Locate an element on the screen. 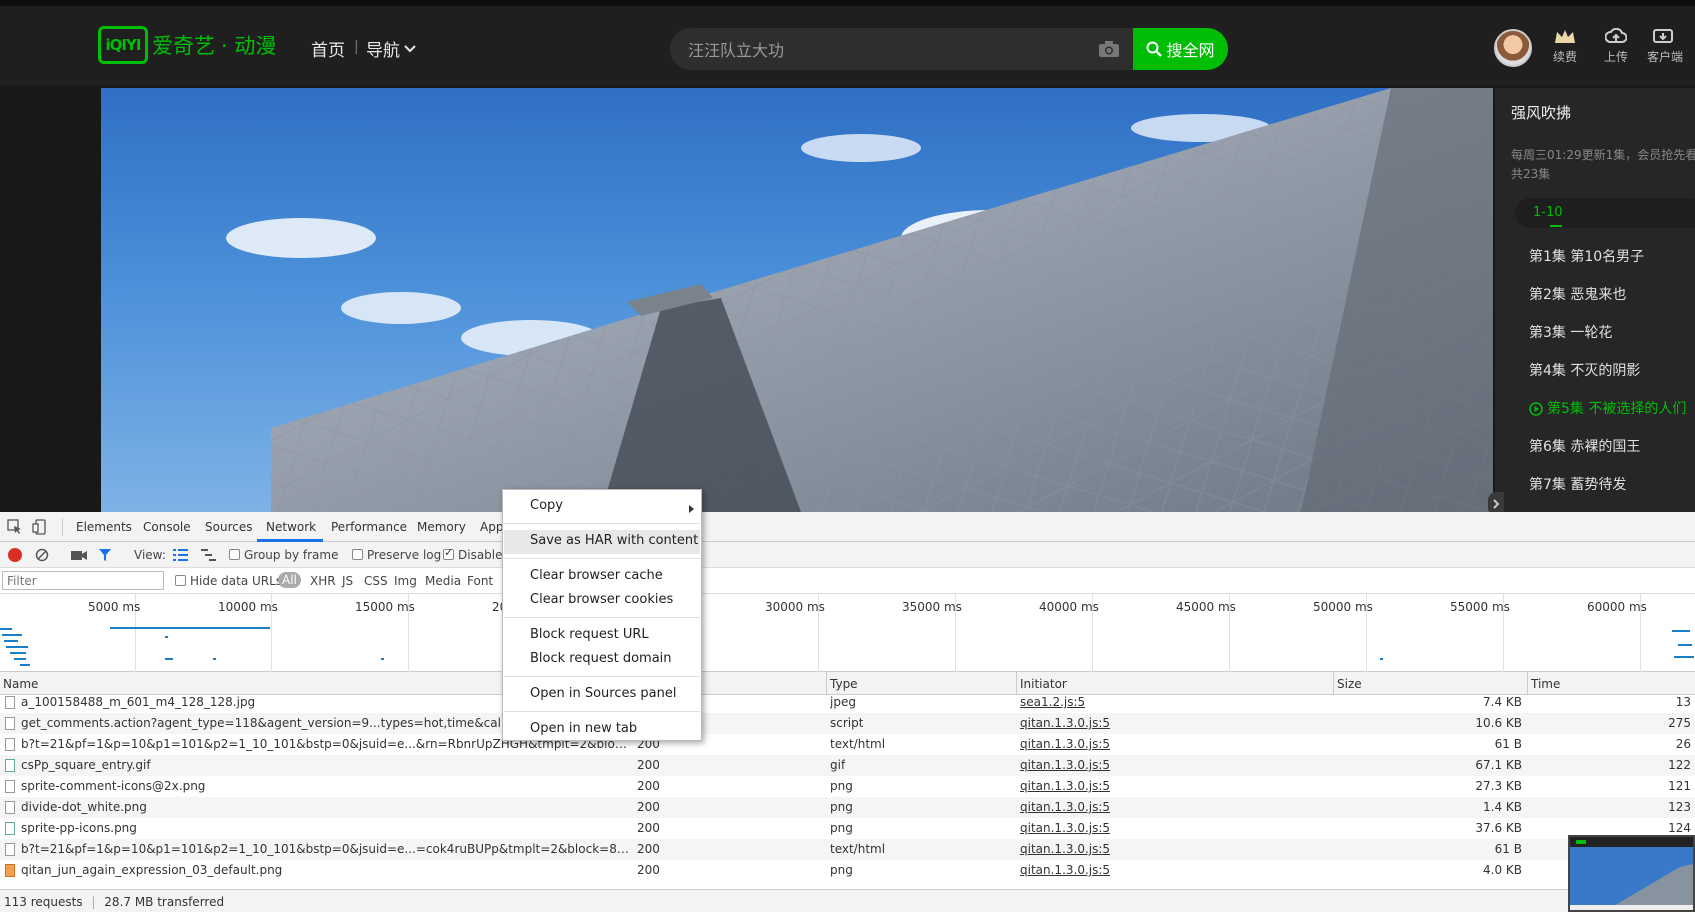  window-thumbnail-preview is located at coordinates (1631, 873).